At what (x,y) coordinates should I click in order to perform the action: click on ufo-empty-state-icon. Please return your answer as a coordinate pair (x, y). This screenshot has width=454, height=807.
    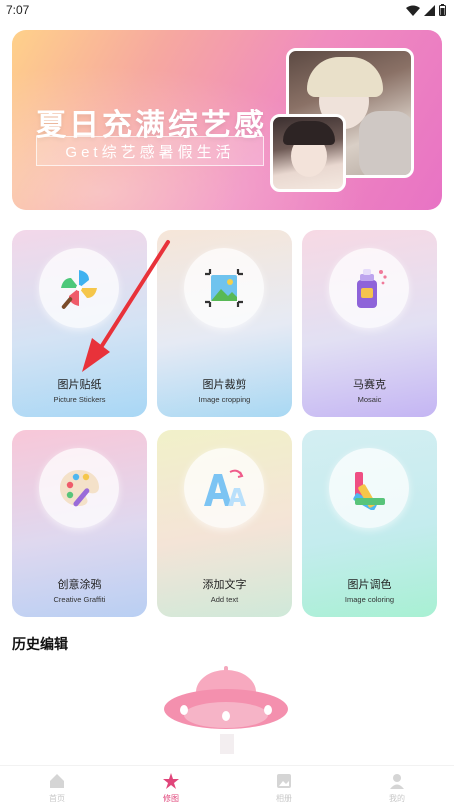
    Looking at the image, I should click on (226, 710).